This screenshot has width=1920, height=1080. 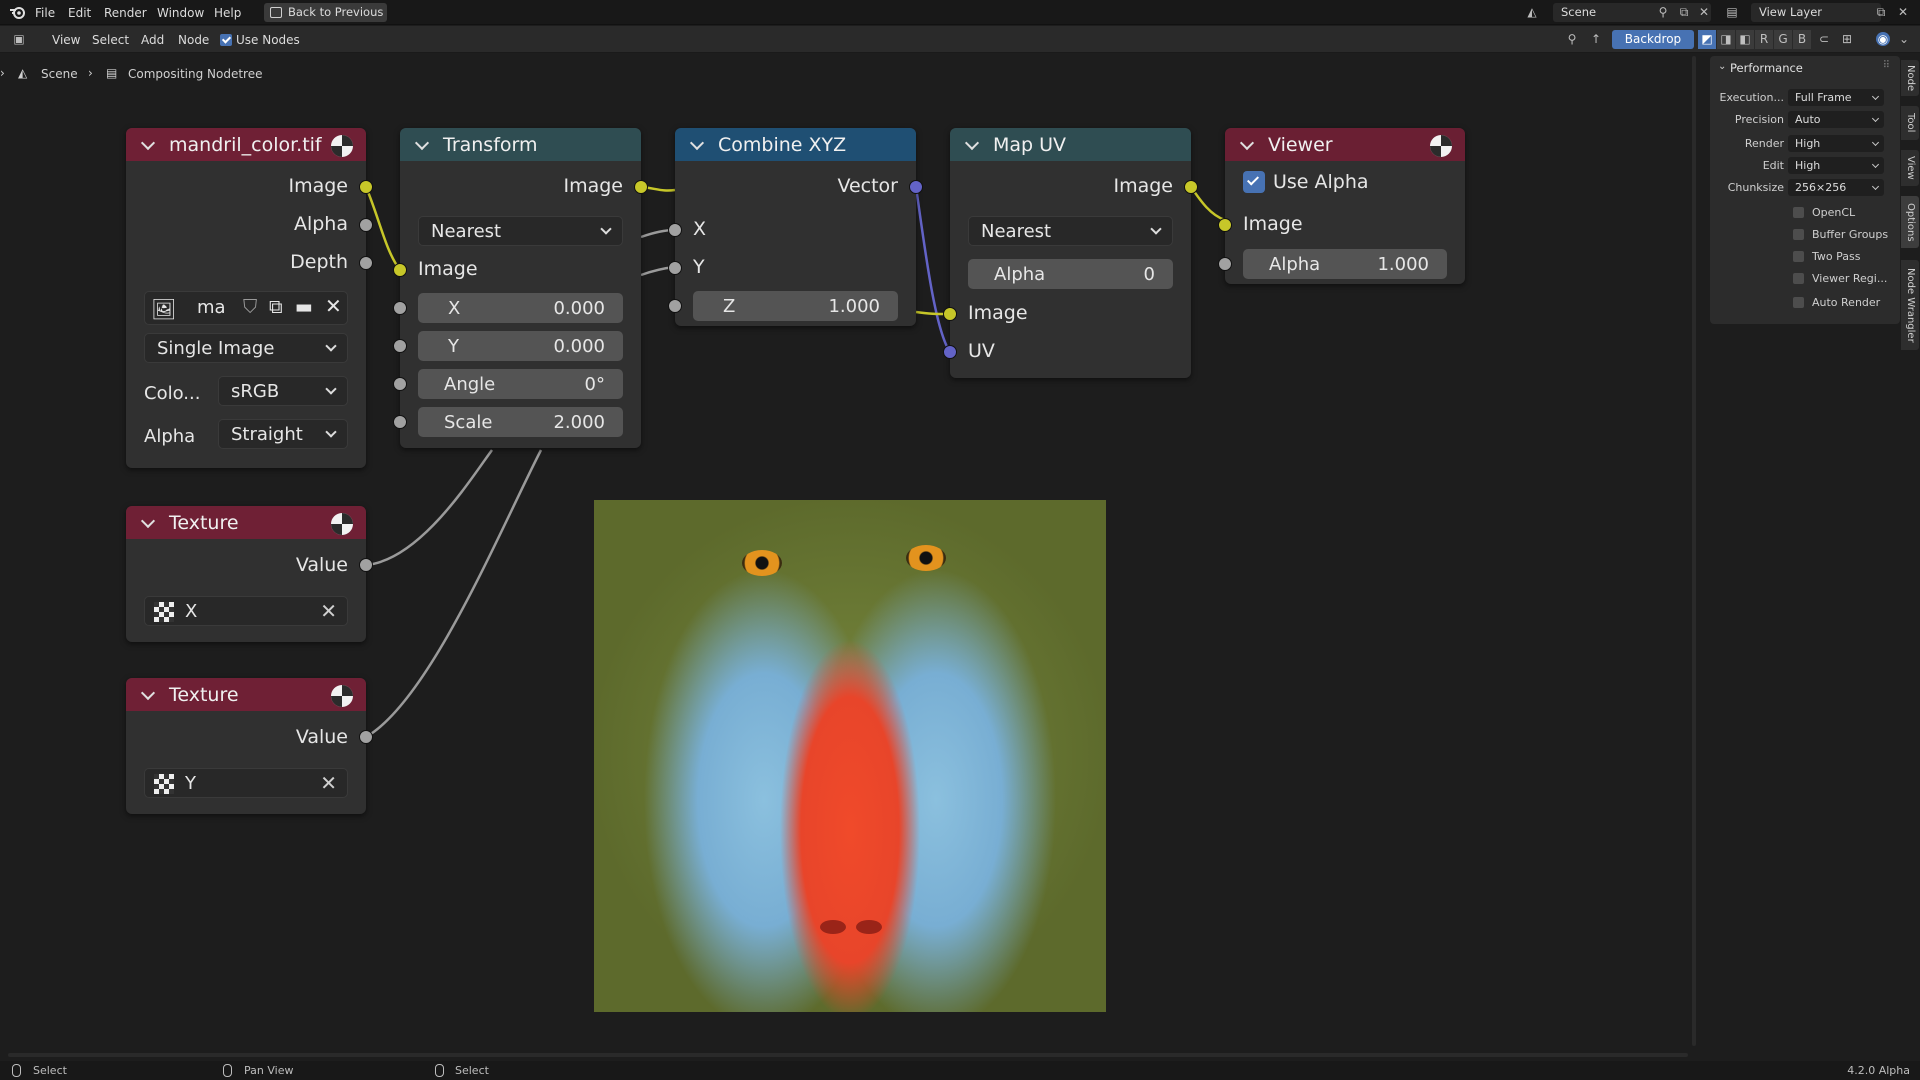 I want to click on use-alpha-checkbox, so click(x=1254, y=182).